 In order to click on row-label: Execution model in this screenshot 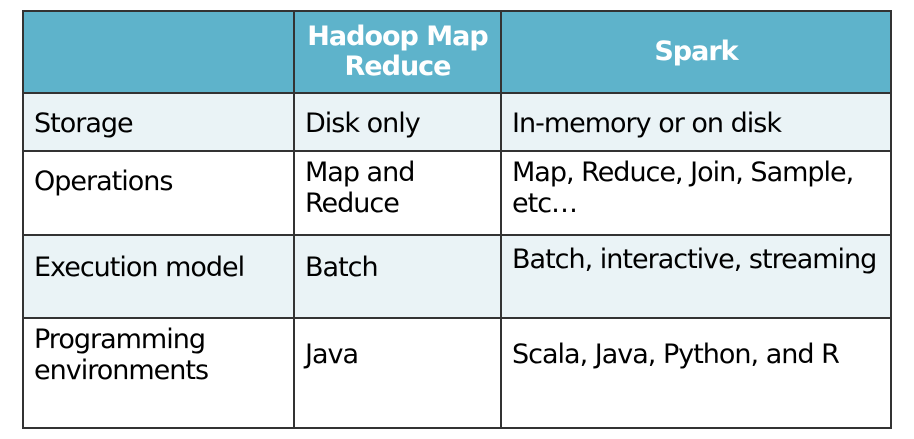, I will do `click(158, 276)`.